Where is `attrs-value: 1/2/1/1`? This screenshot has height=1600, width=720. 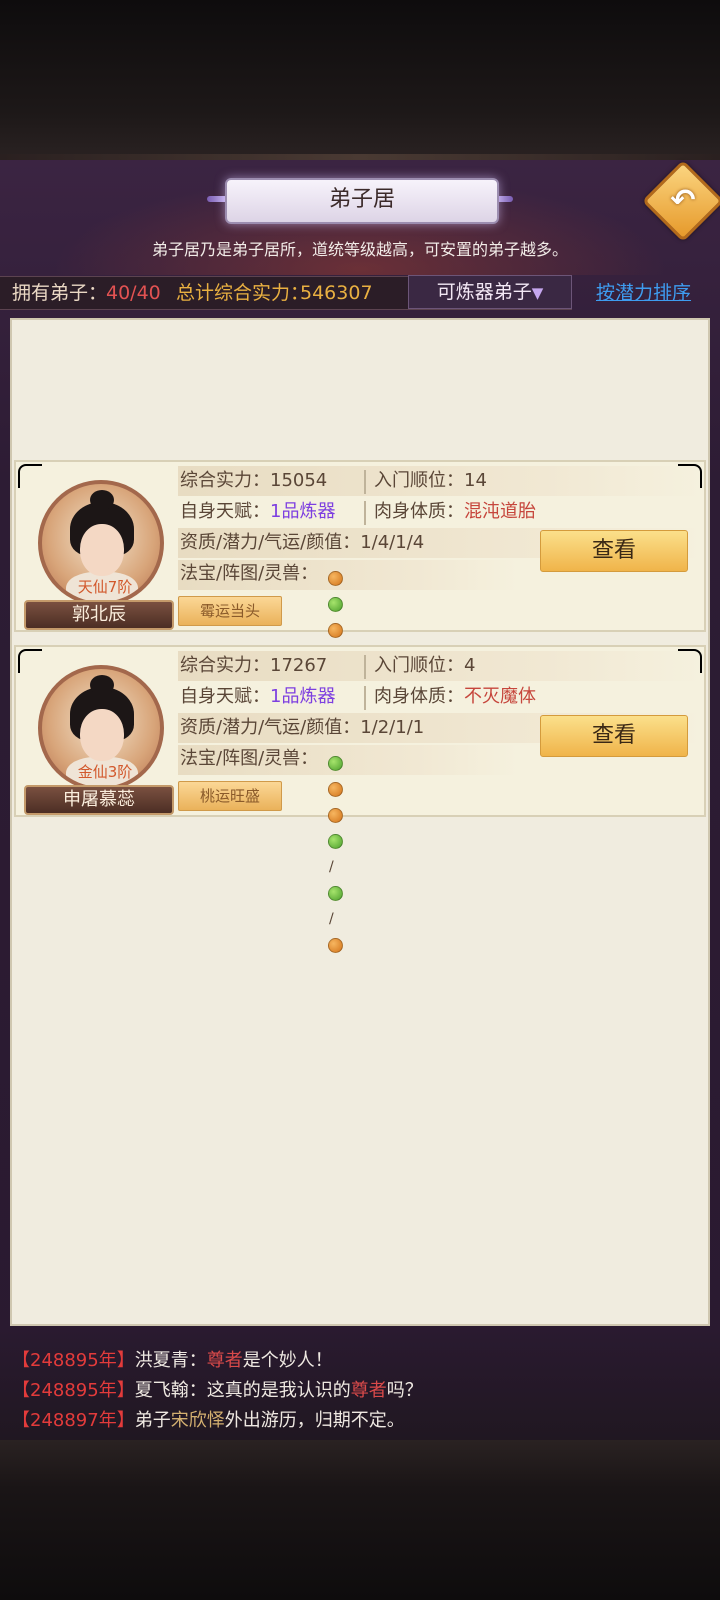
attrs-value: 1/2/1/1 is located at coordinates (392, 727).